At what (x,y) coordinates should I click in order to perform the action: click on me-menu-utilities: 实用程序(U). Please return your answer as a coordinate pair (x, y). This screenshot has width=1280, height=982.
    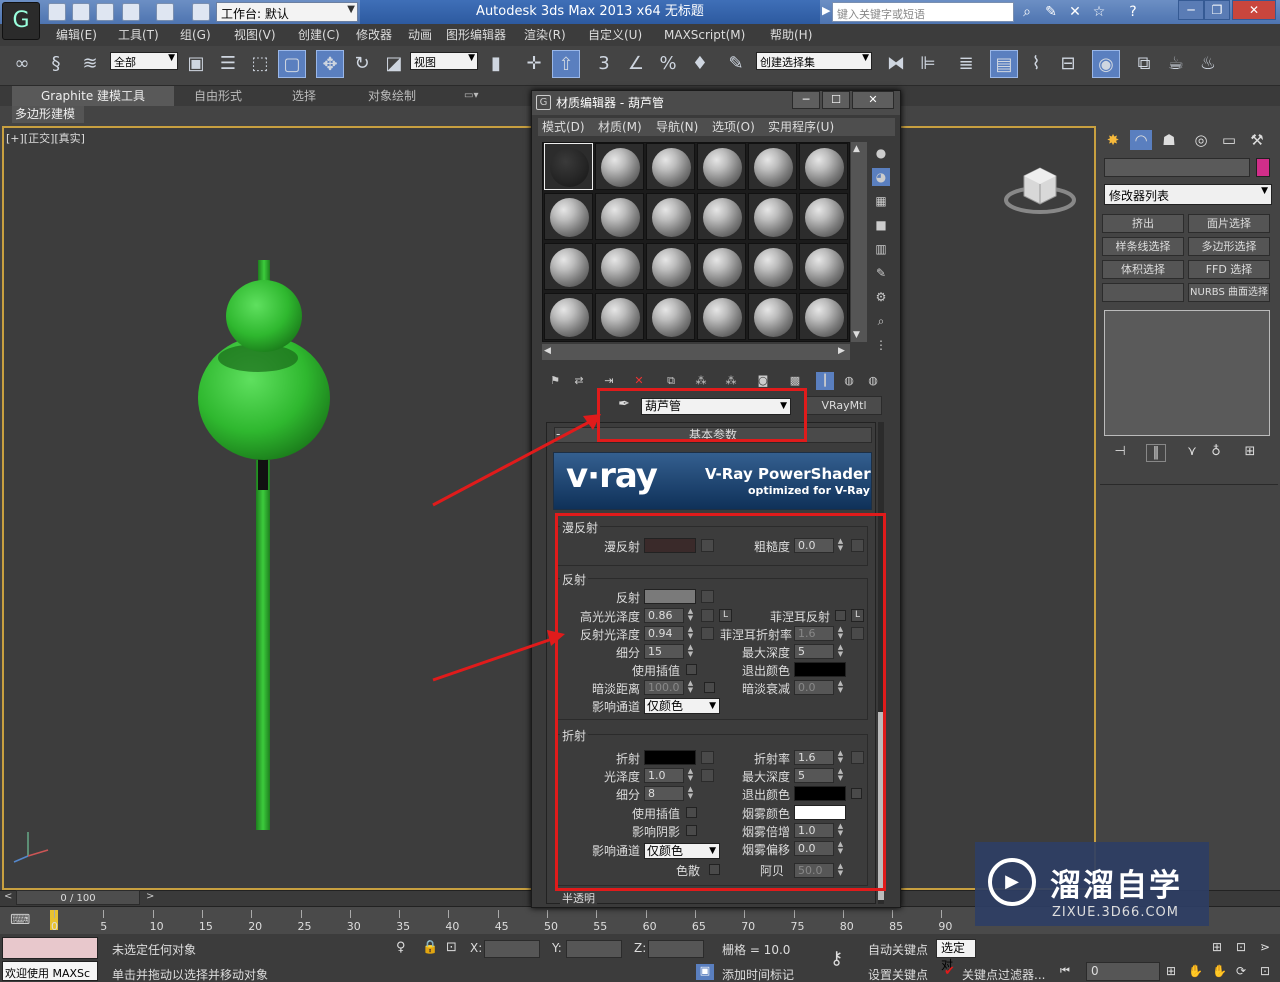
    Looking at the image, I should click on (801, 127).